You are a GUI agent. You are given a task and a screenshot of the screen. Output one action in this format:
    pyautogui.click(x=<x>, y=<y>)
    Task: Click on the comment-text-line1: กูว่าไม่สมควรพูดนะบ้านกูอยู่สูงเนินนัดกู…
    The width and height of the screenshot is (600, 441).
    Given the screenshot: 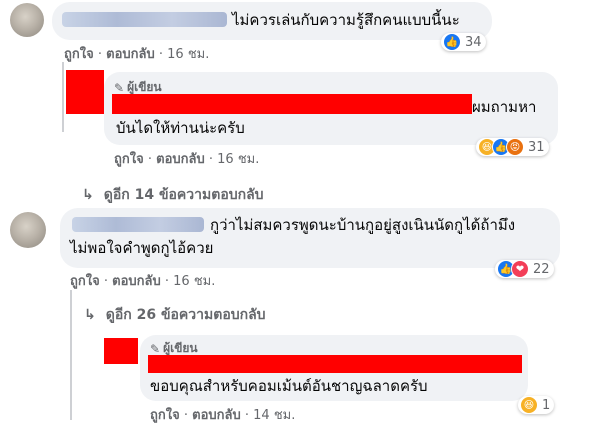 What is the action you would take?
    pyautogui.click(x=363, y=225)
    